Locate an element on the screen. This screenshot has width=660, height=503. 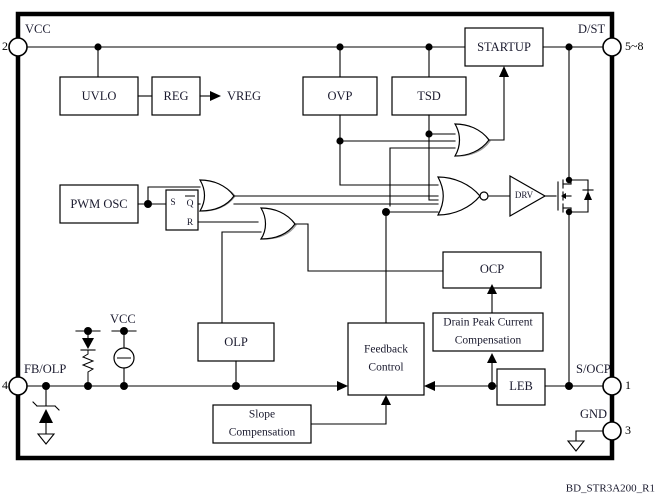
gnd-connection is located at coordinates (585, 441).